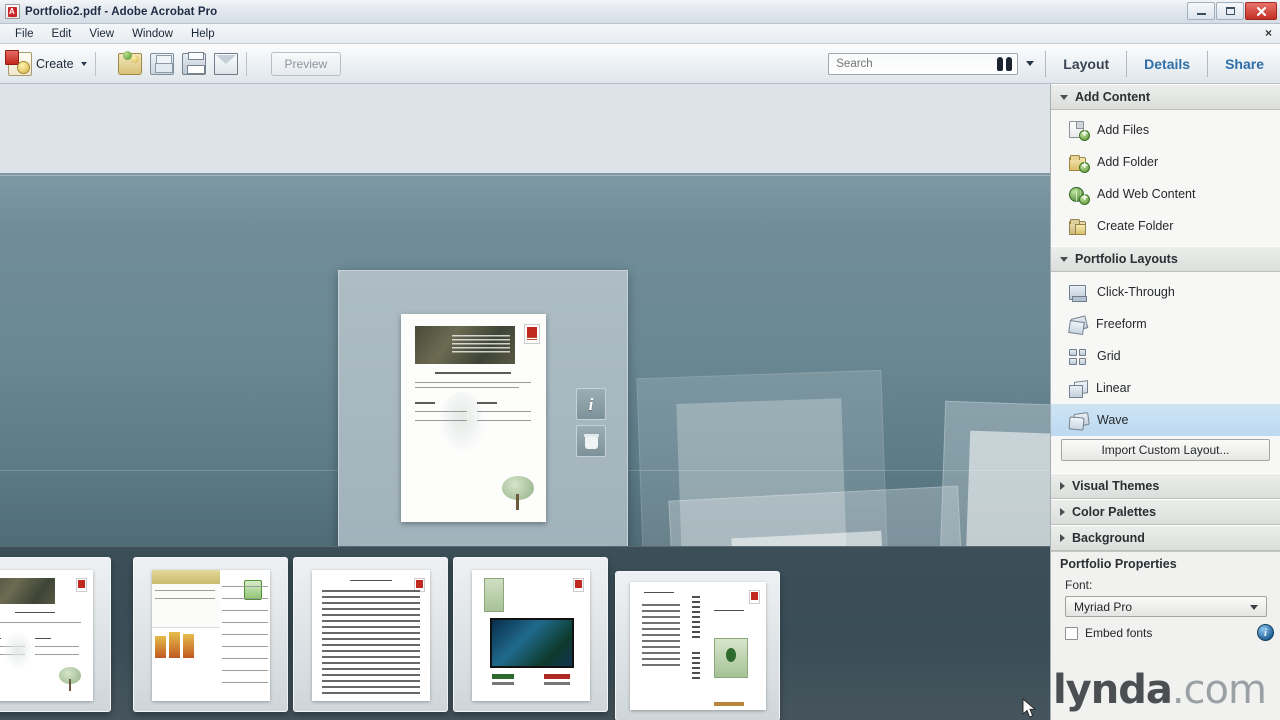 The height and width of the screenshot is (720, 1280). I want to click on maximize-button, so click(1230, 11).